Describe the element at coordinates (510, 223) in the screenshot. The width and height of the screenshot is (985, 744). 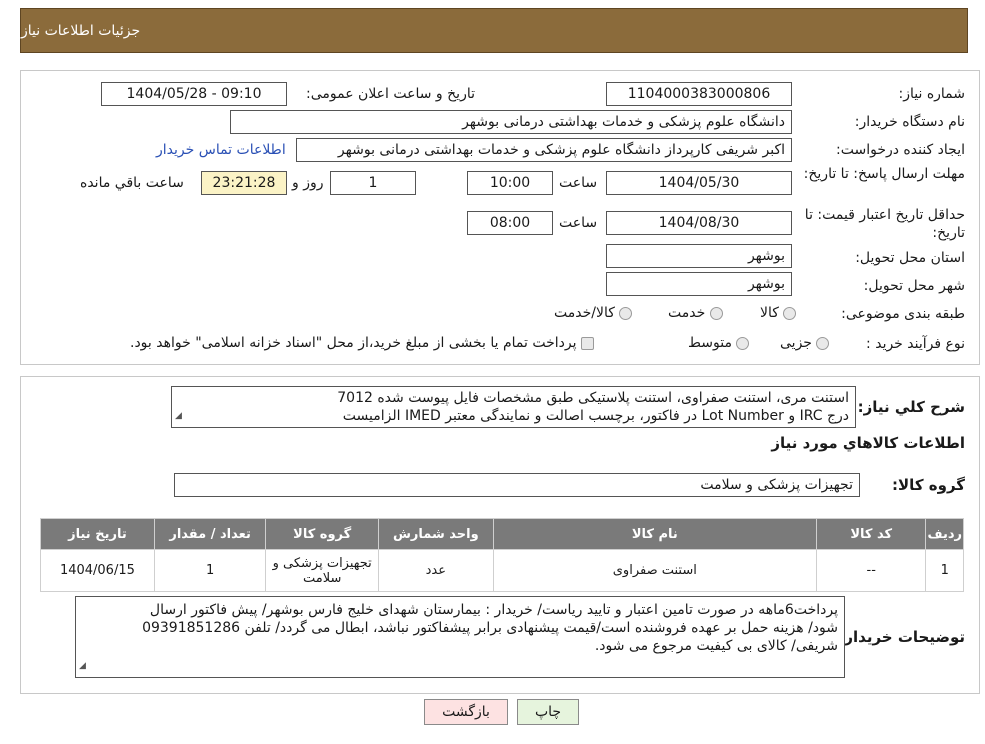
I see `validity-time-field: 08:00` at that location.